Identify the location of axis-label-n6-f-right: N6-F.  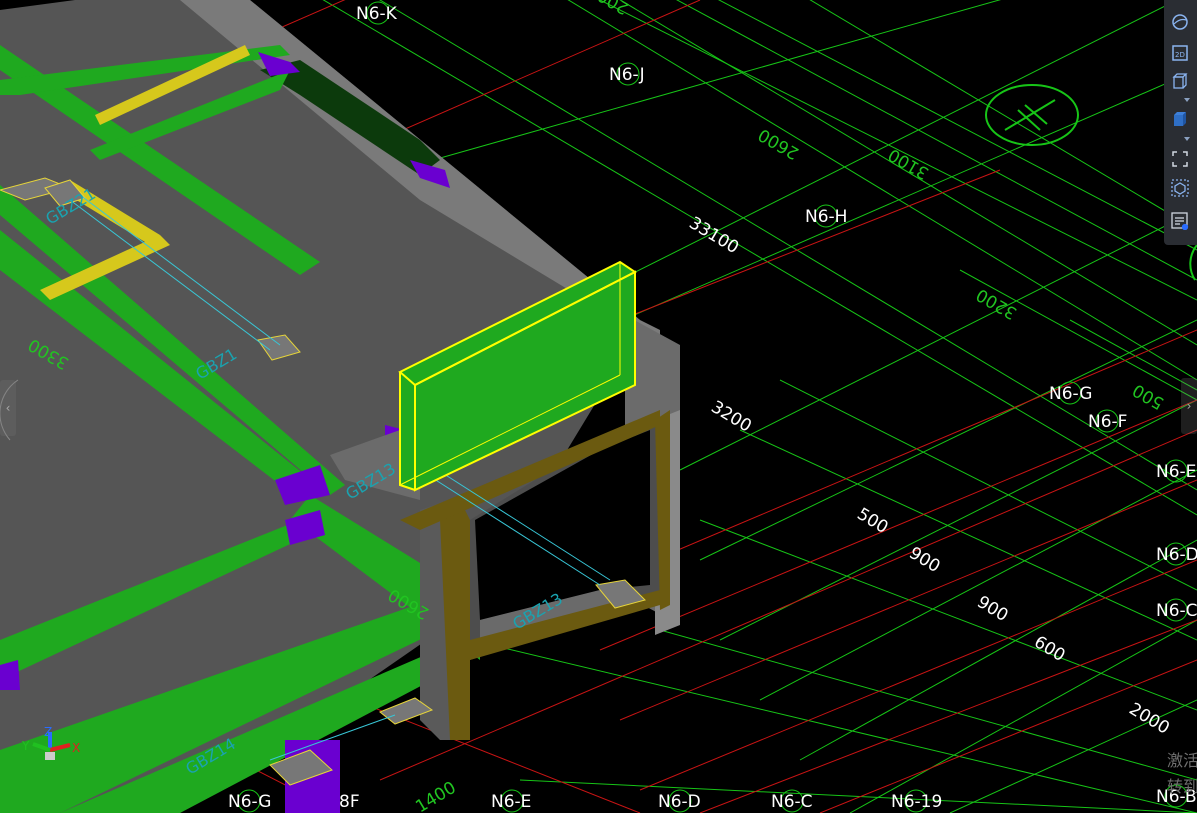
(1107, 422).